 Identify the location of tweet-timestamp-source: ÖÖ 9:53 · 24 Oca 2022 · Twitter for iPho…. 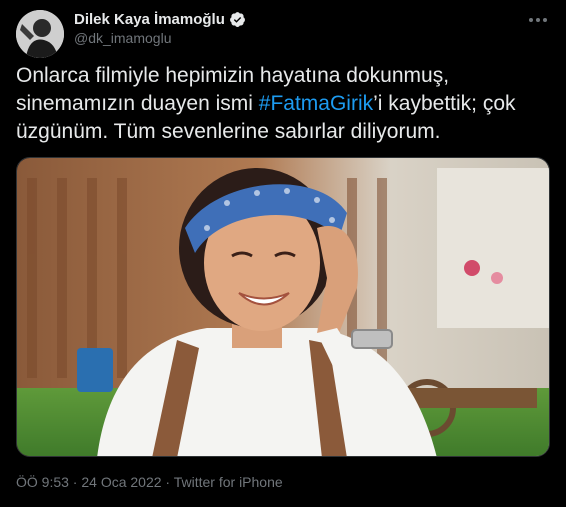
(149, 482).